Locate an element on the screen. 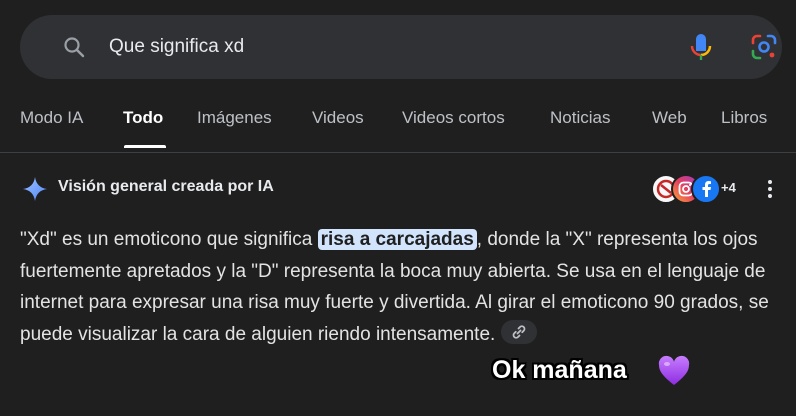 The width and height of the screenshot is (796, 416). ai-text-part-1: "Xd" es un emoticono que significa is located at coordinates (169, 239).